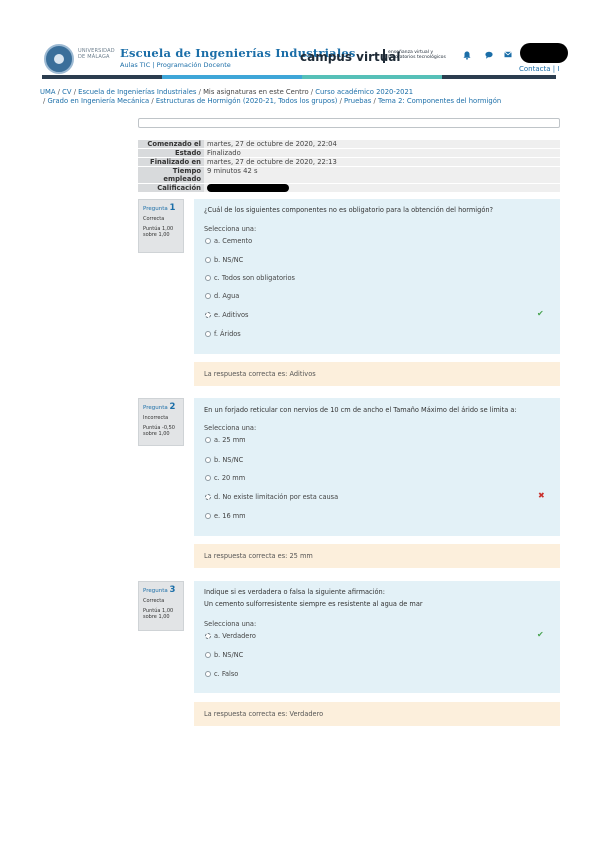 The width and height of the screenshot is (599, 848). I want to click on feedback-text: La respuesta correcta es: Aditivos, so click(260, 374).